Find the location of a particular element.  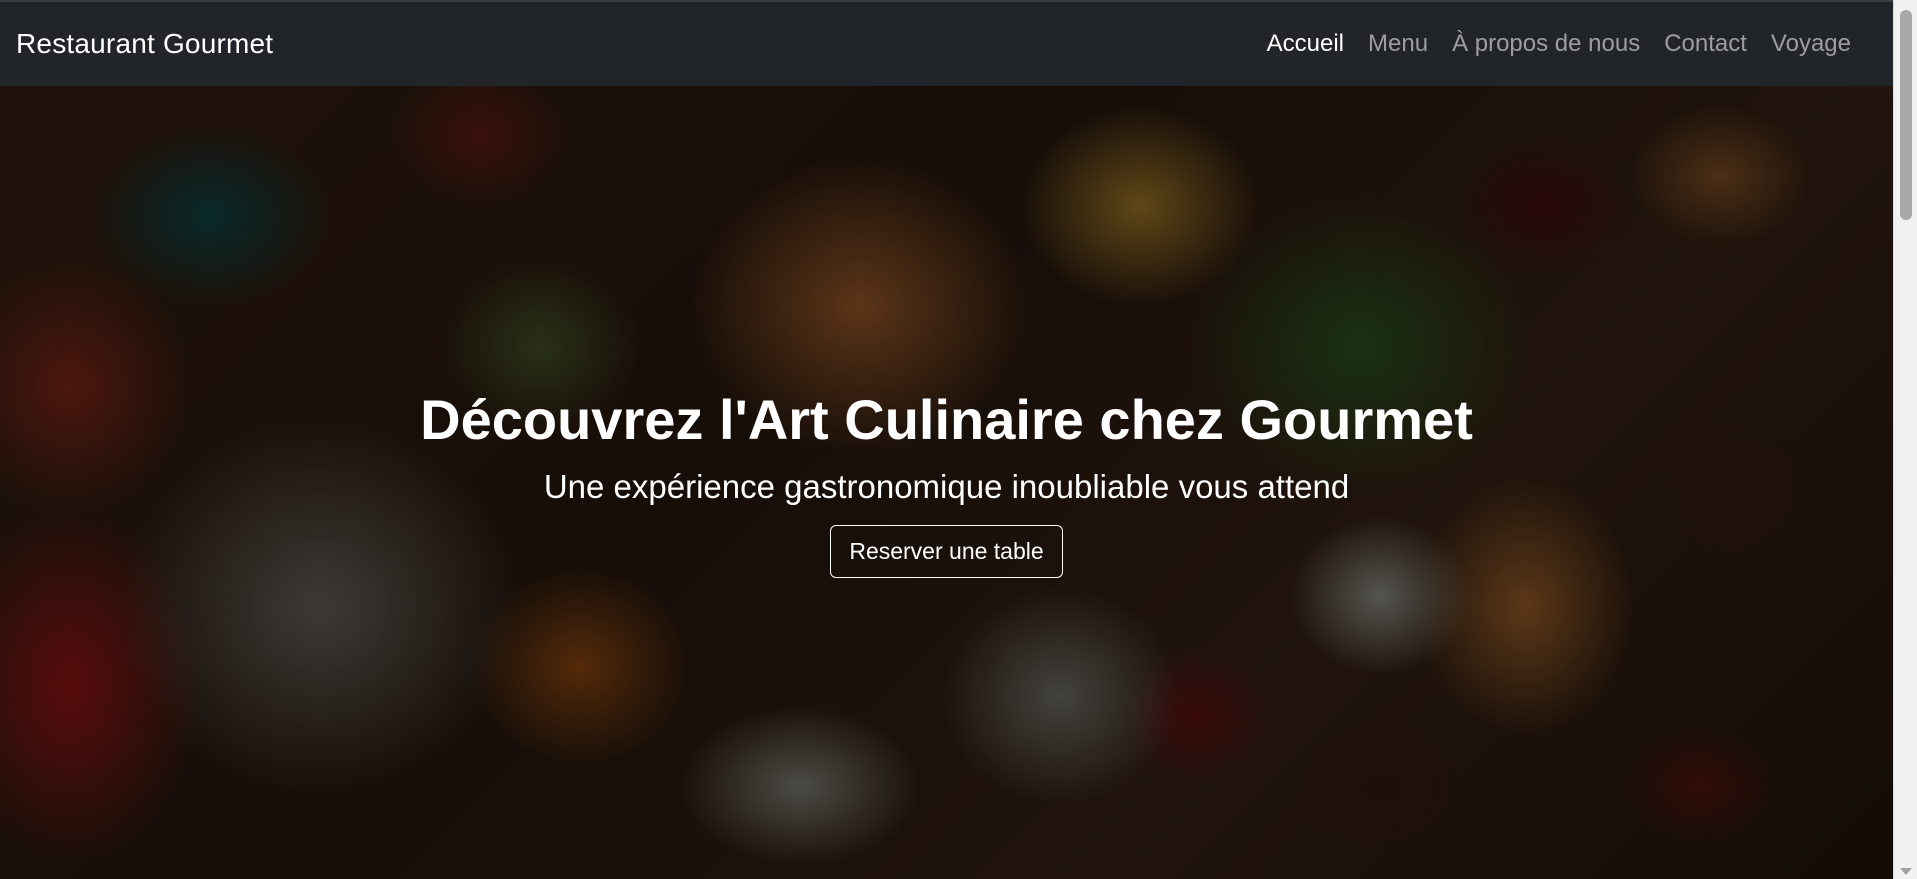

nav-link-voyage: Voyage is located at coordinates (1811, 44).